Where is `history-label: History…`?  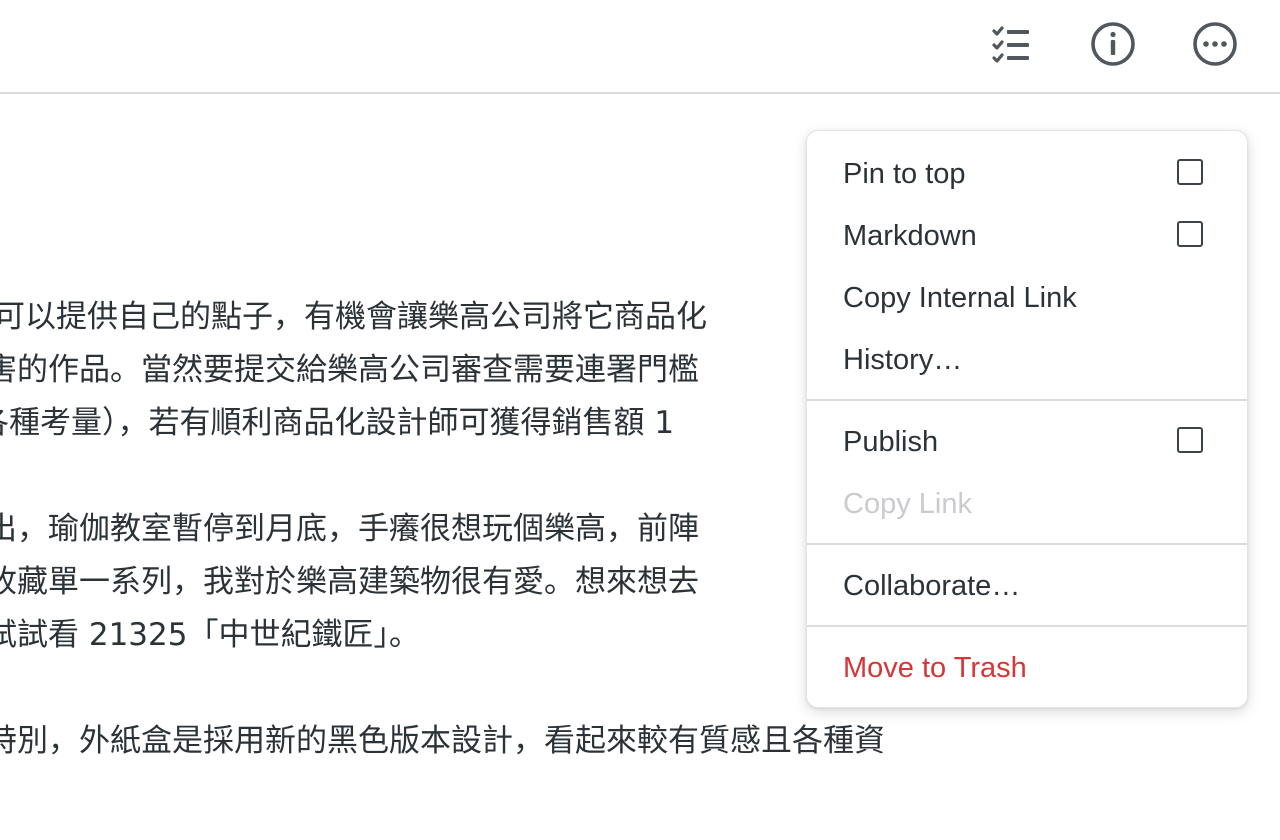 history-label: History… is located at coordinates (903, 360).